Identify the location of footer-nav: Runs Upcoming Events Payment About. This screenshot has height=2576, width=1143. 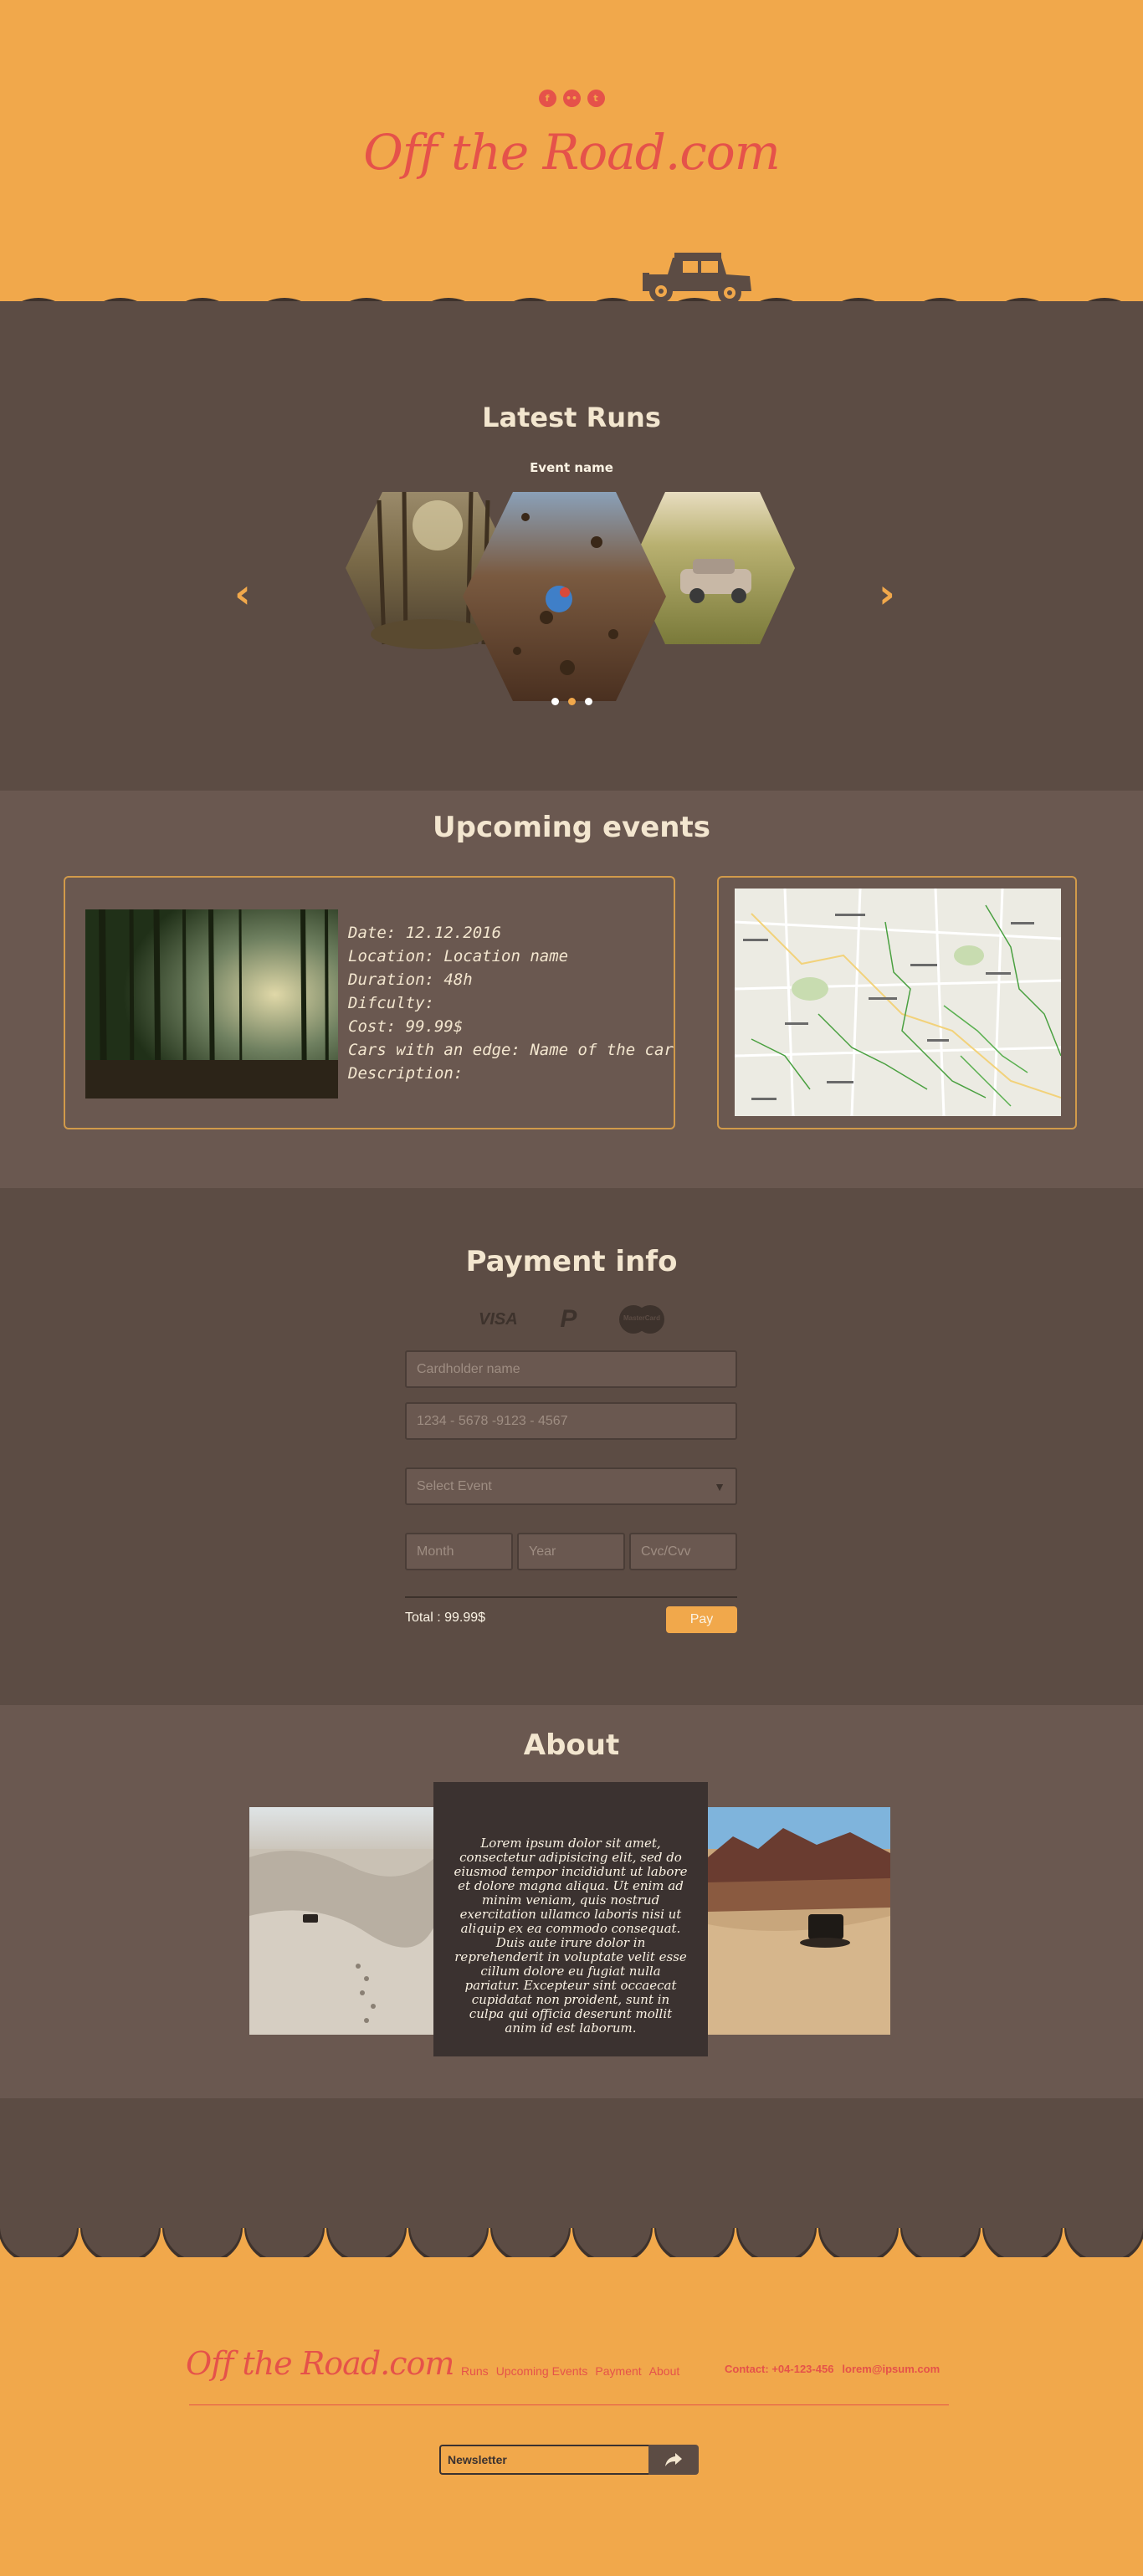
(570, 2371).